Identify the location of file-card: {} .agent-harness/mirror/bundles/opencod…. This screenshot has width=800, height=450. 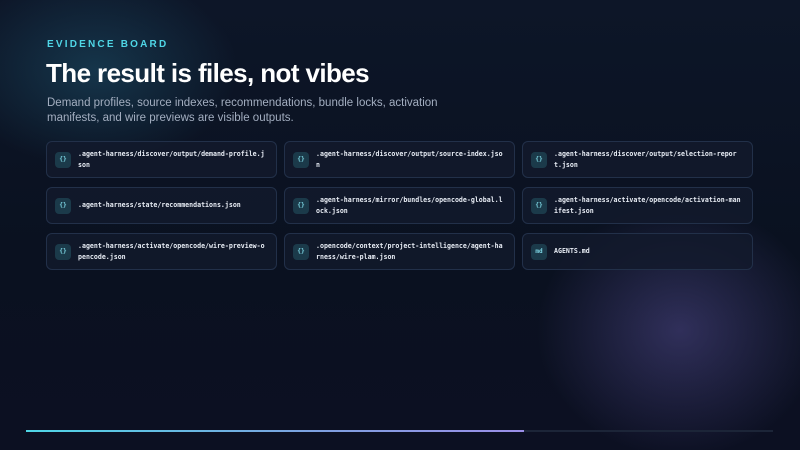
(399, 205).